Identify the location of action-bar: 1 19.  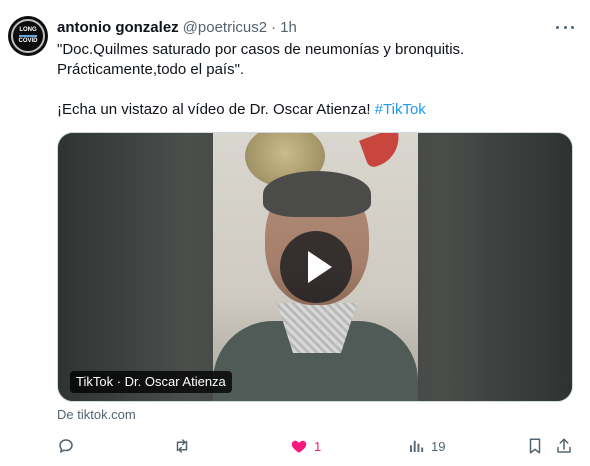
(315, 446).